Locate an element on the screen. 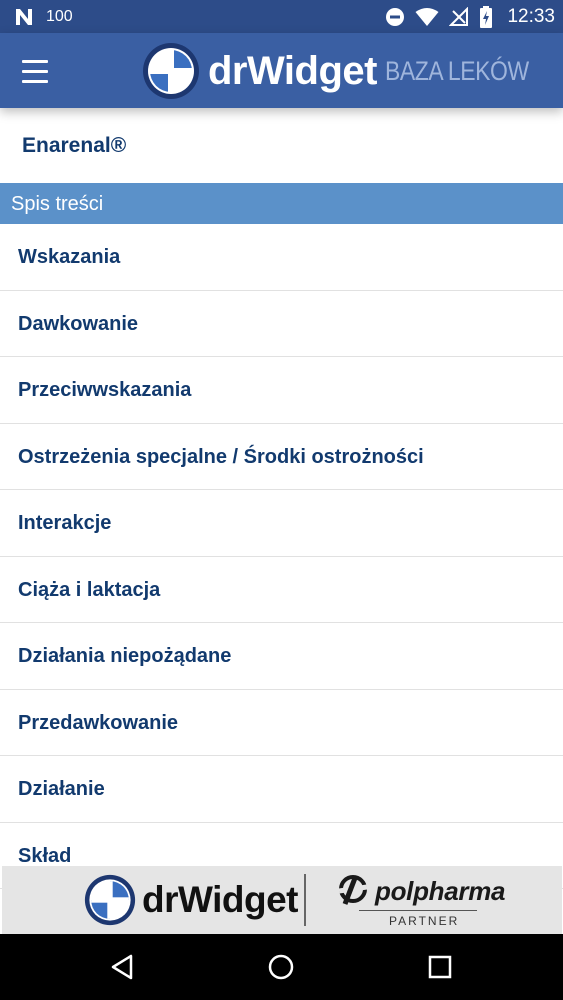 The height and width of the screenshot is (1000, 563). toc-item-przeciwwskazania: Przeciwwskazania is located at coordinates (281, 390).